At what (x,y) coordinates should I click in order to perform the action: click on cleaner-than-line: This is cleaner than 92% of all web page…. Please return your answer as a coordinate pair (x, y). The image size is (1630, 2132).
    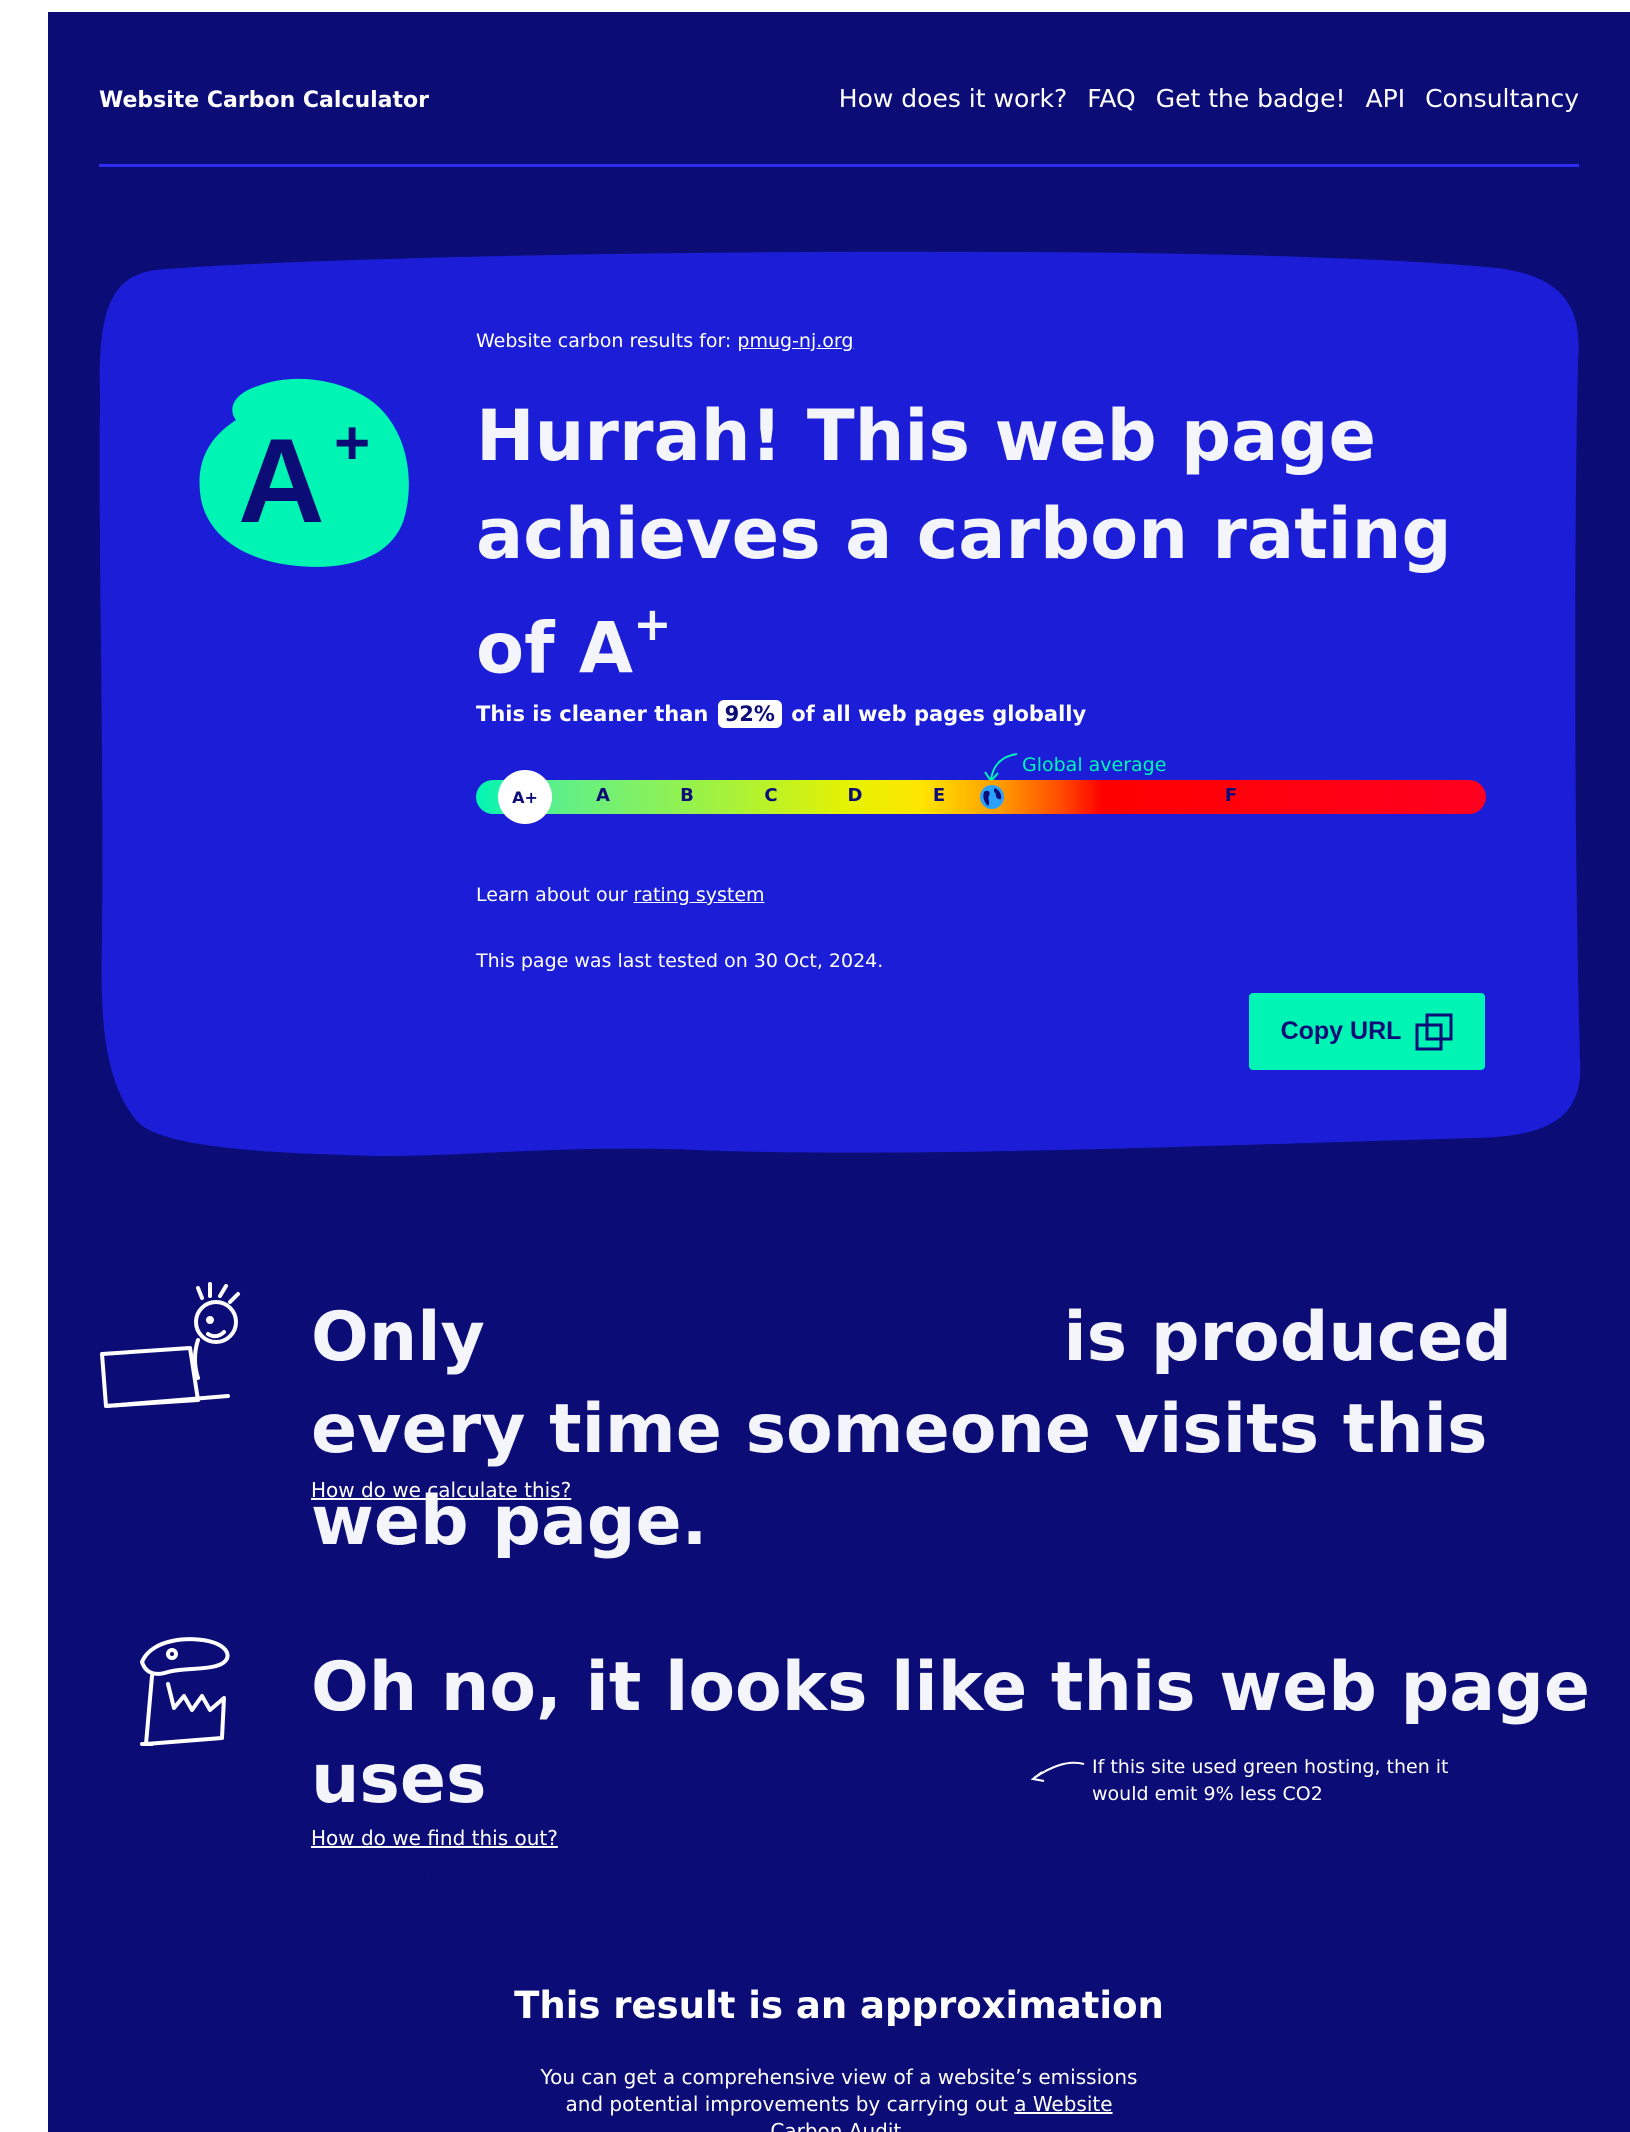
    Looking at the image, I should click on (781, 714).